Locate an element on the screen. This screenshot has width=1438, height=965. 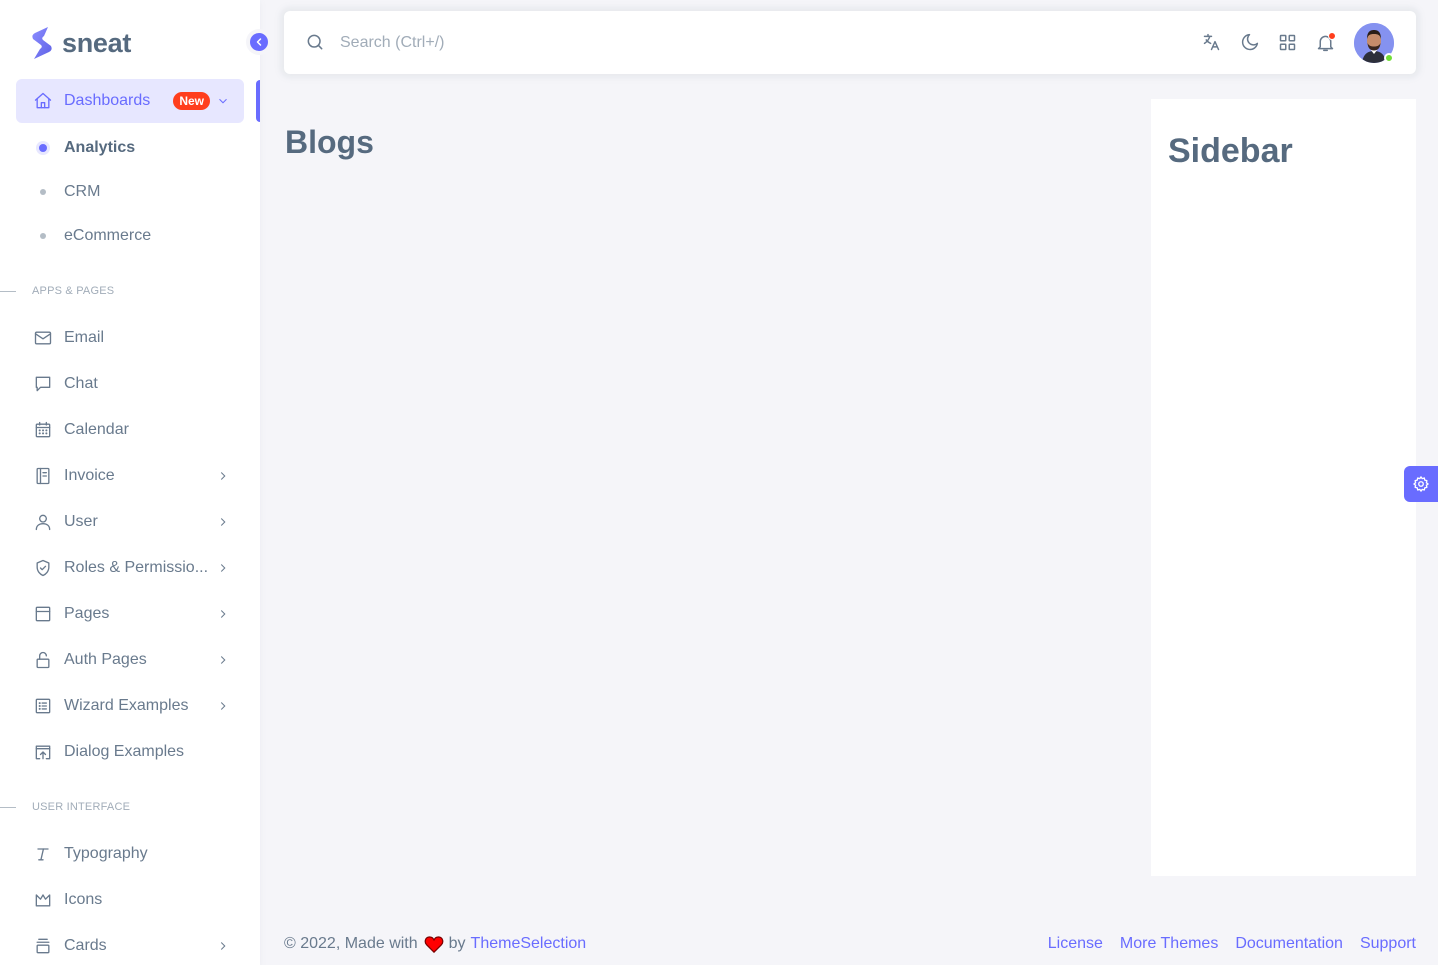
sidebar-subitem-label: Analytics is located at coordinates (100, 147).